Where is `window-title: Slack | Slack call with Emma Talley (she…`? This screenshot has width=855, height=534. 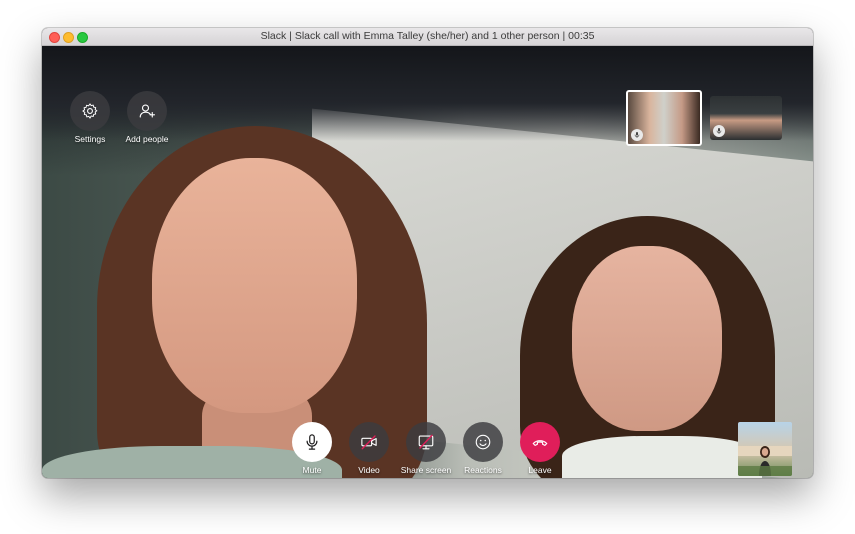 window-title: Slack | Slack call with Emma Talley (she… is located at coordinates (427, 36).